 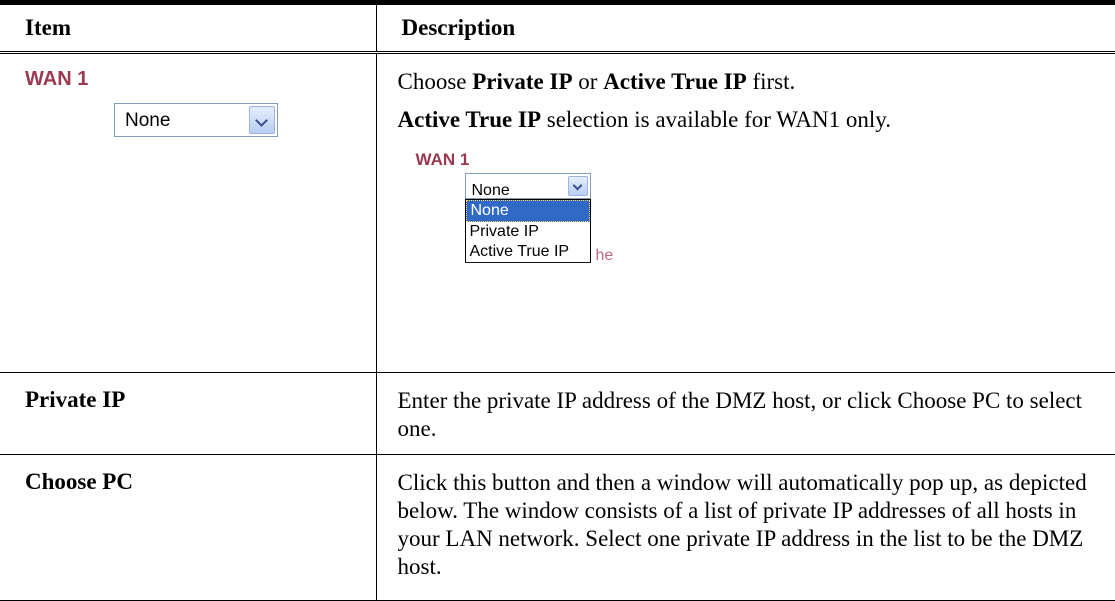 I want to click on item-cell-choose-pc: Choose PC, so click(x=188, y=527).